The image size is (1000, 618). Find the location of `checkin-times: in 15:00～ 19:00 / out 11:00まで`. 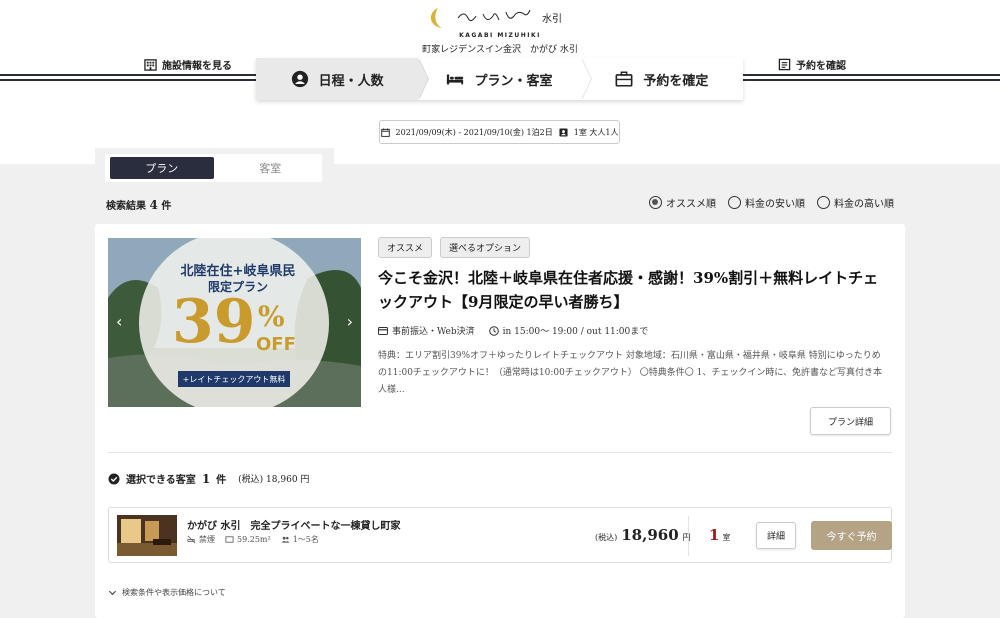

checkin-times: in 15:00～ 19:00 / out 11:00まで is located at coordinates (568, 330).